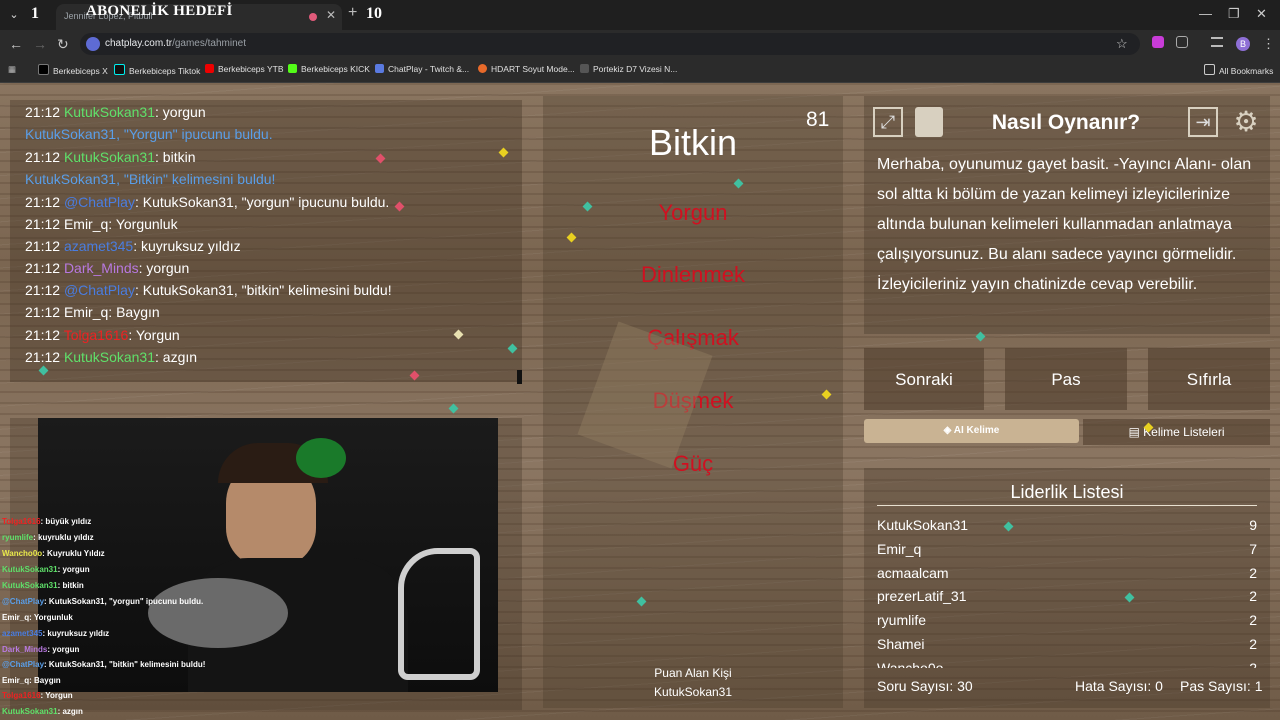  Describe the element at coordinates (971, 431) in the screenshot. I see `ai-word-button: ◈ AI Kelime` at that location.